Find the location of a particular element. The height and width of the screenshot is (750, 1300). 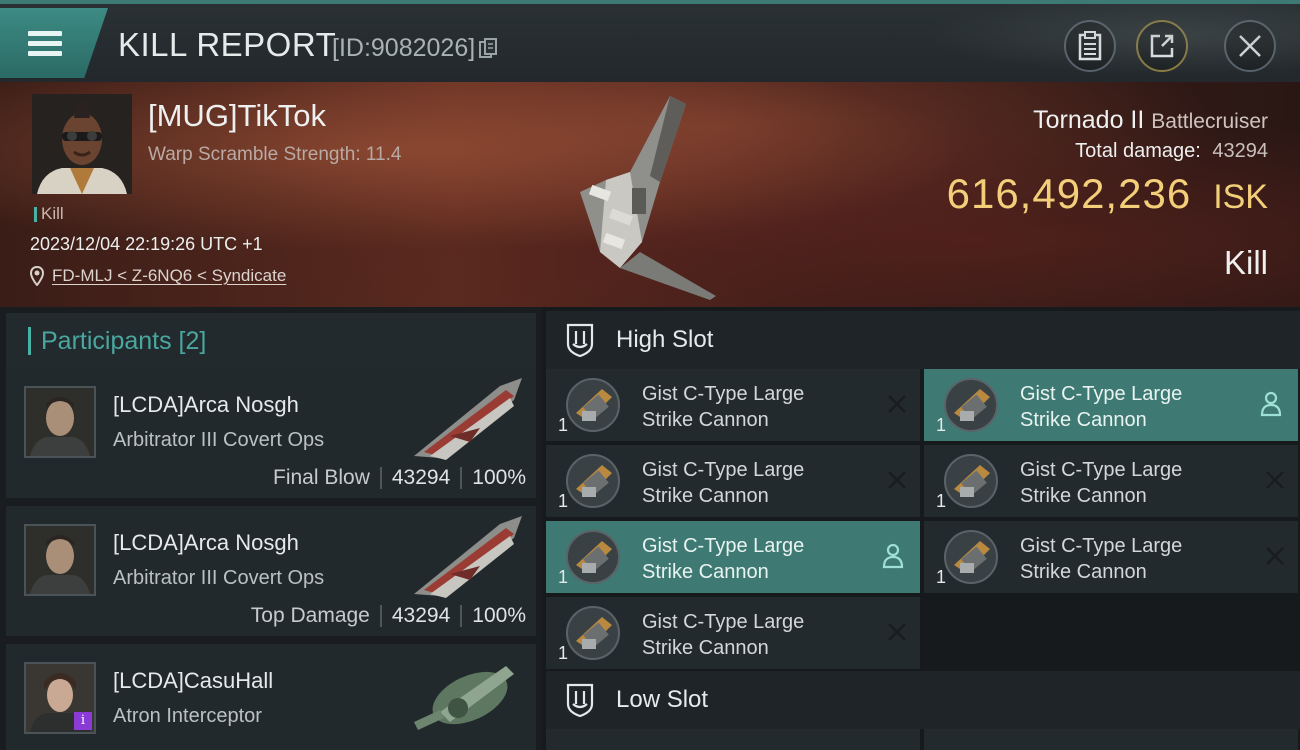

share-button is located at coordinates (1162, 46).